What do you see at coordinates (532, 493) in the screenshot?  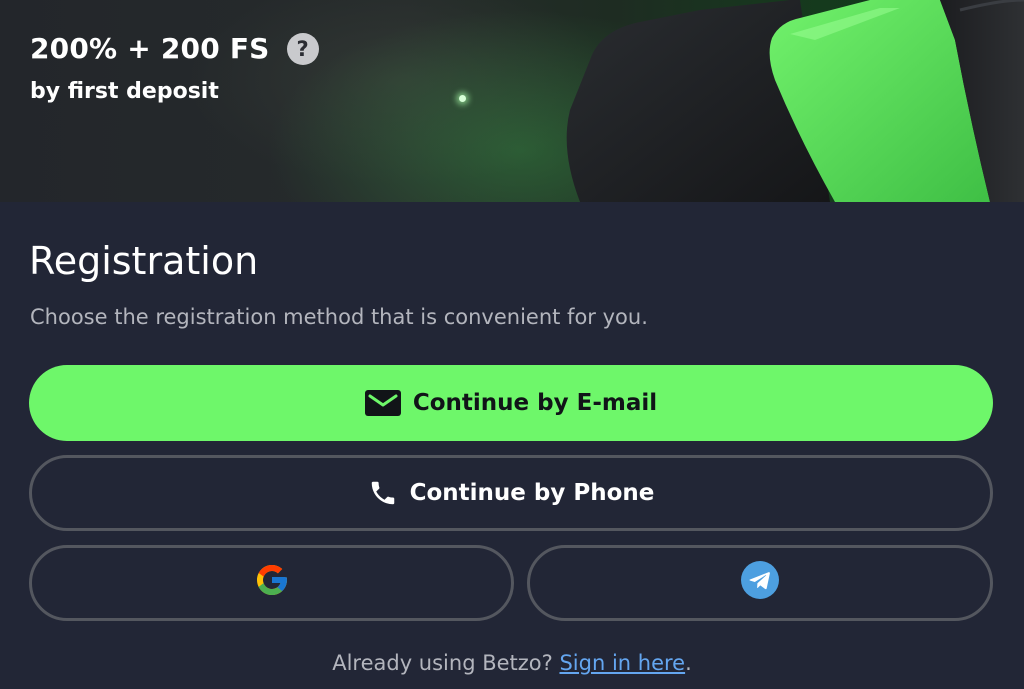 I see `phone-button-label: Continue by Phone` at bounding box center [532, 493].